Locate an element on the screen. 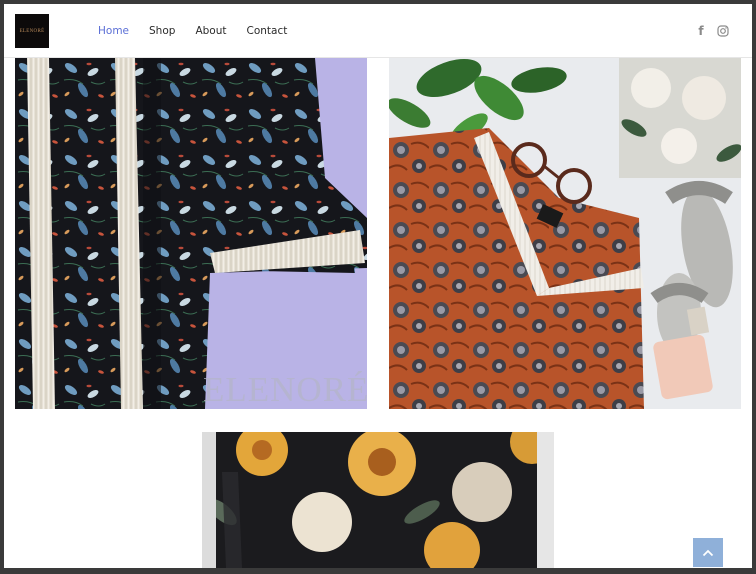 The height and width of the screenshot is (574, 756). social-links: f is located at coordinates (708, 31).